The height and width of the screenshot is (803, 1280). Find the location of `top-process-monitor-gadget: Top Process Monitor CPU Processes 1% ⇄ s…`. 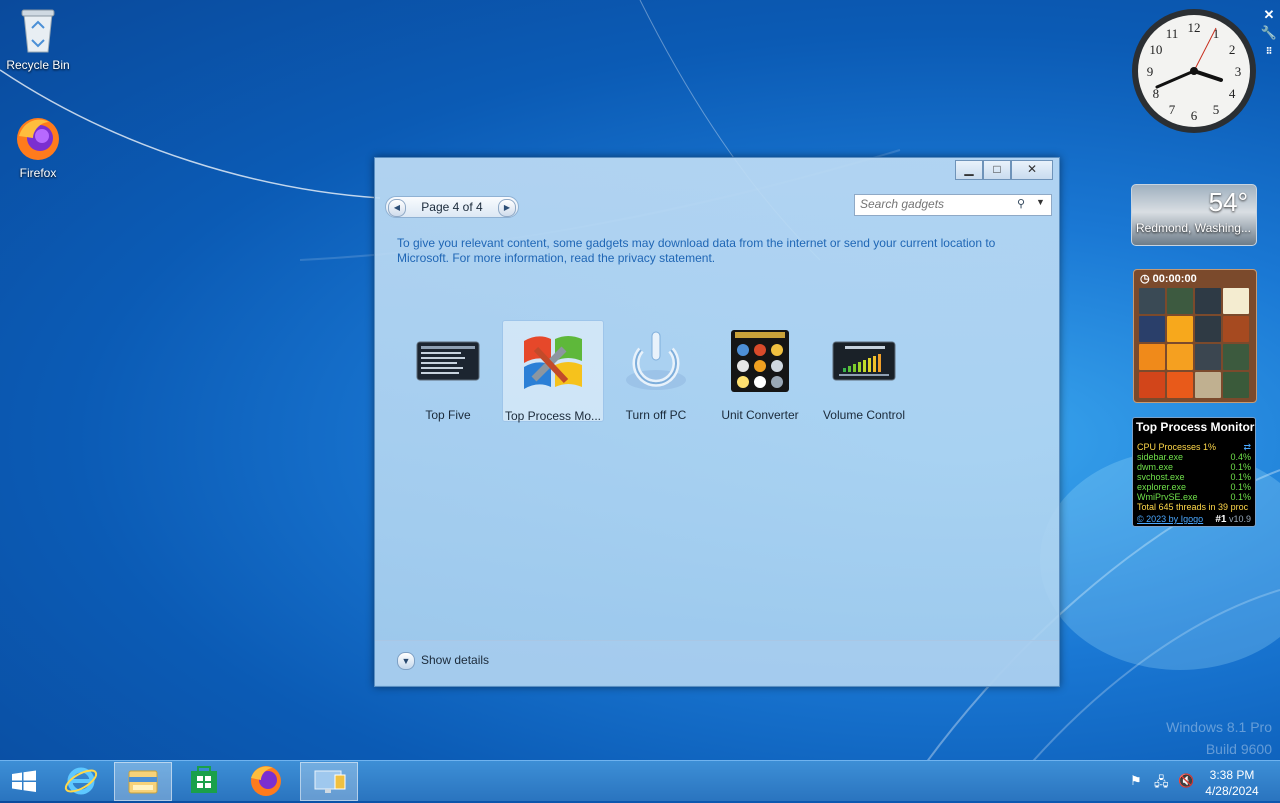

top-process-monitor-gadget: Top Process Monitor CPU Processes 1% ⇄ s… is located at coordinates (1194, 472).